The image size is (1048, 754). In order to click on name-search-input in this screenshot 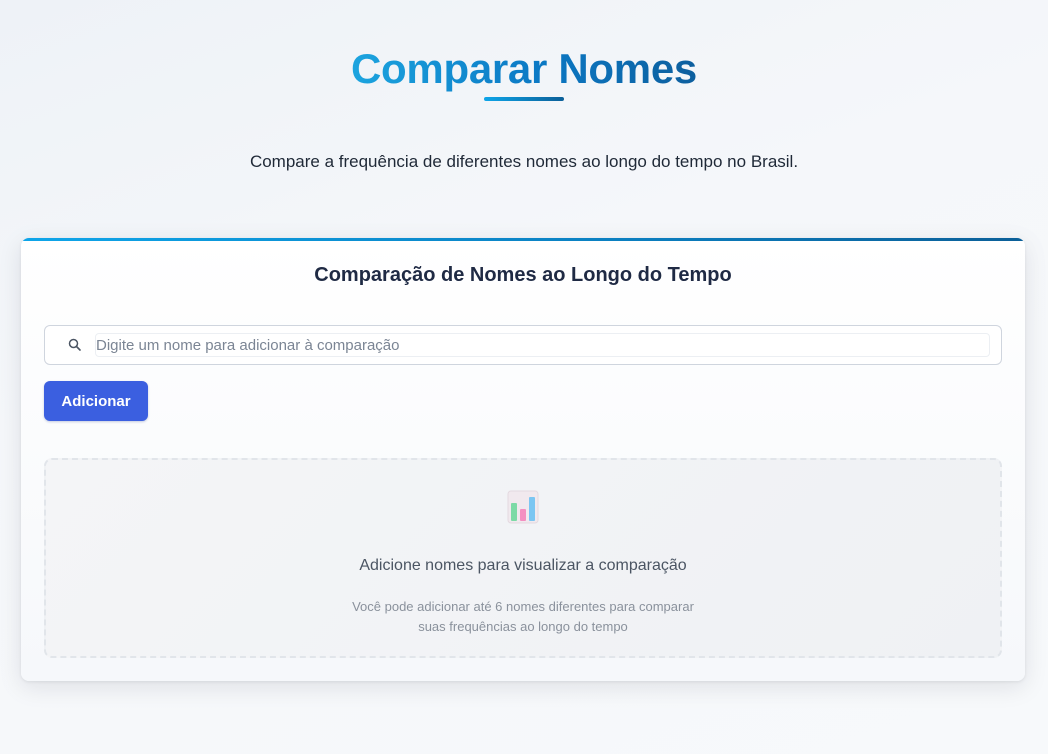, I will do `click(542, 345)`.